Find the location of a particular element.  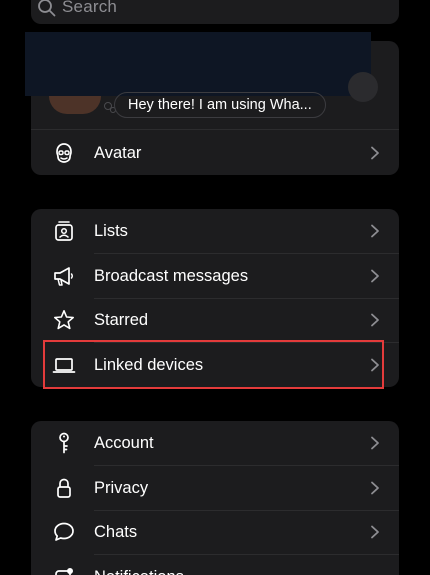

settings-row-lists: Lists is located at coordinates (215, 231).